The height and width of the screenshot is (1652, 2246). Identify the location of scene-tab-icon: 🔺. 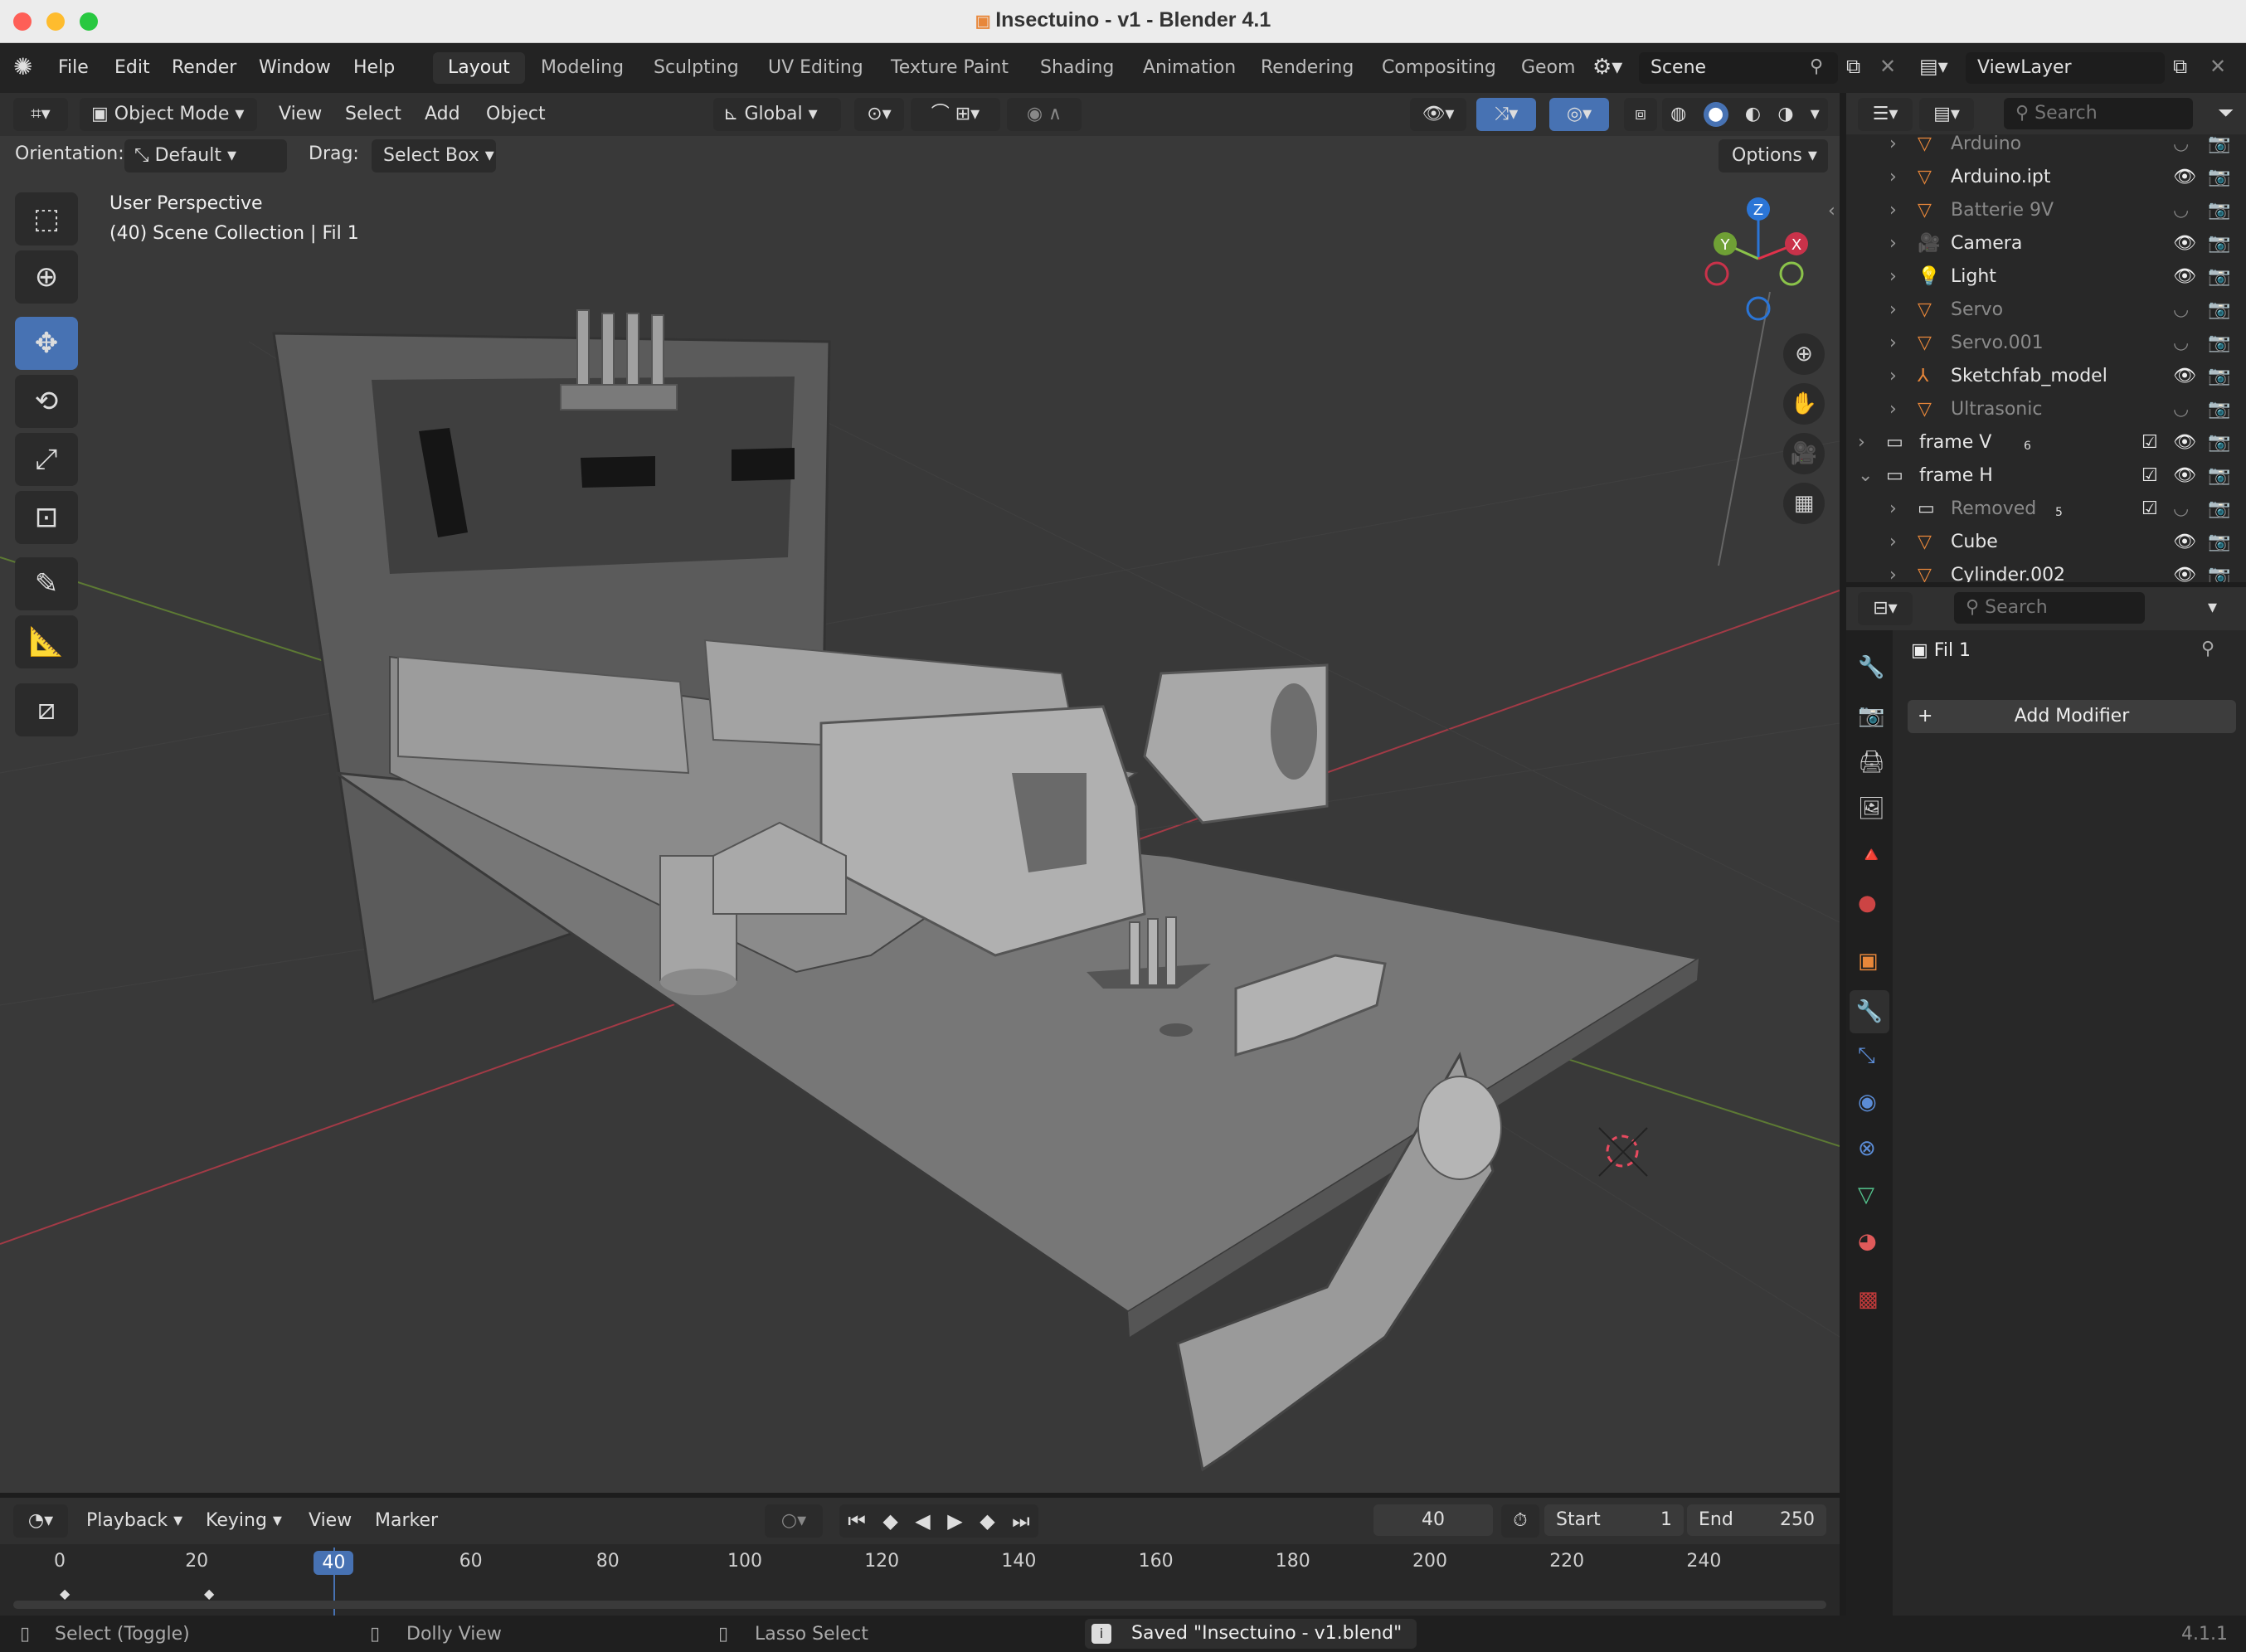
(1871, 855).